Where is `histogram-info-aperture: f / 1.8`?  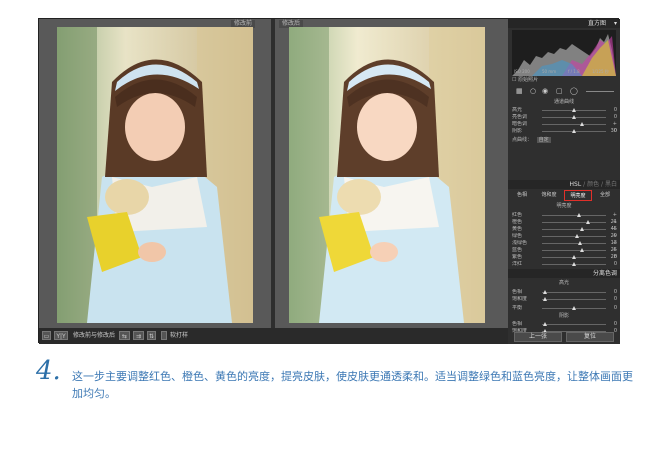
histogram-info-aperture: f / 1.8 is located at coordinates (574, 71).